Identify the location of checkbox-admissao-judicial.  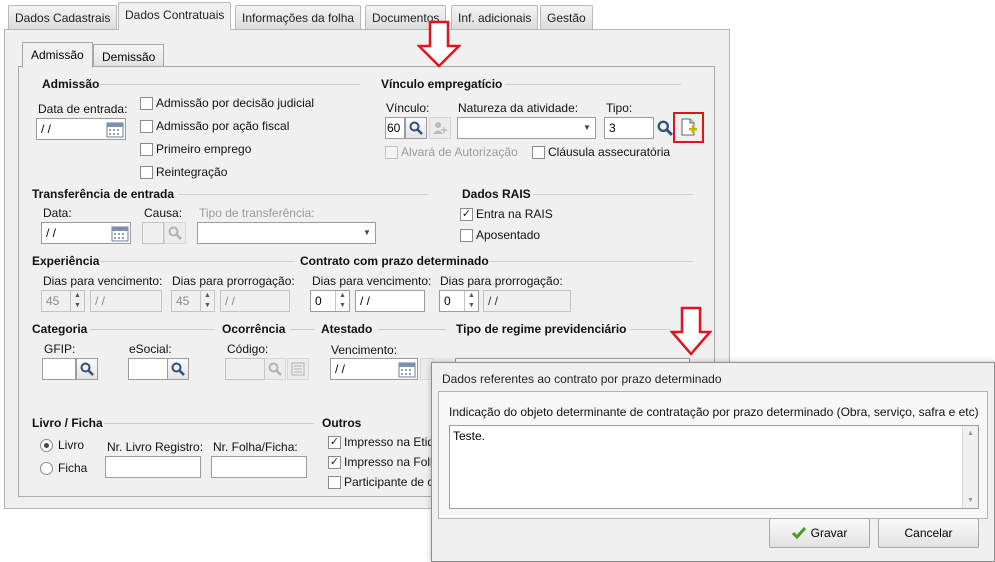
(146, 103).